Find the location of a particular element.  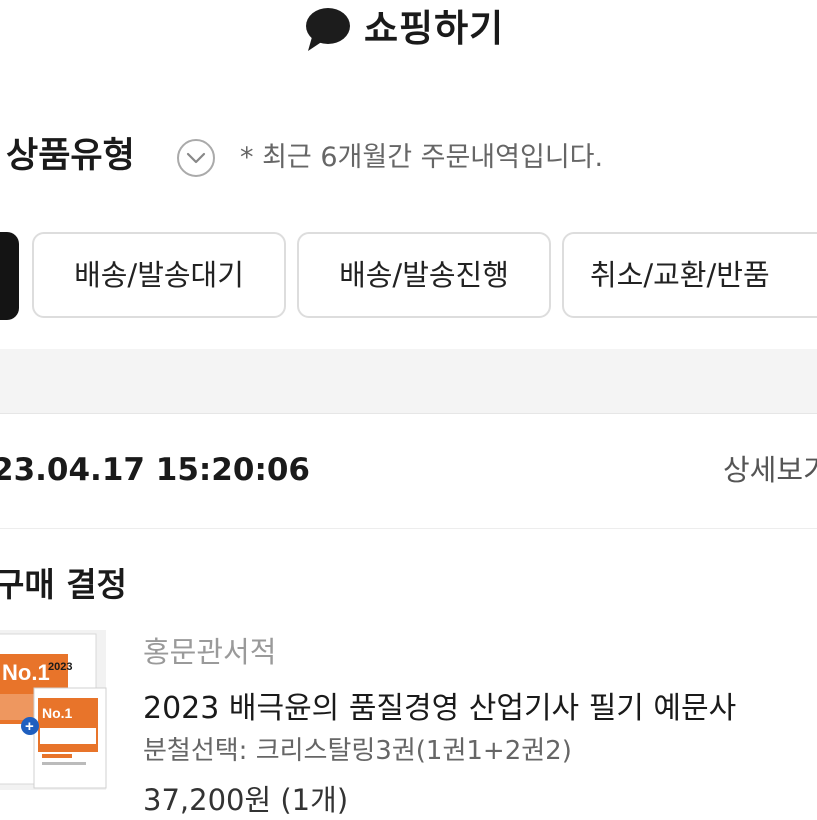

seller-name: 홍문관서적 is located at coordinates (210, 652).